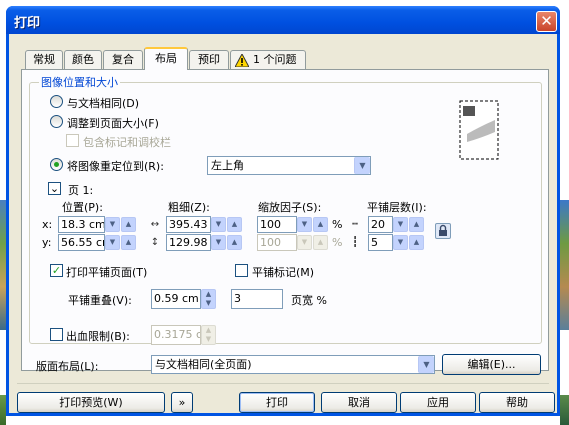 This screenshot has width=569, height=425. I want to click on tile-marks-checkbox, so click(241, 270).